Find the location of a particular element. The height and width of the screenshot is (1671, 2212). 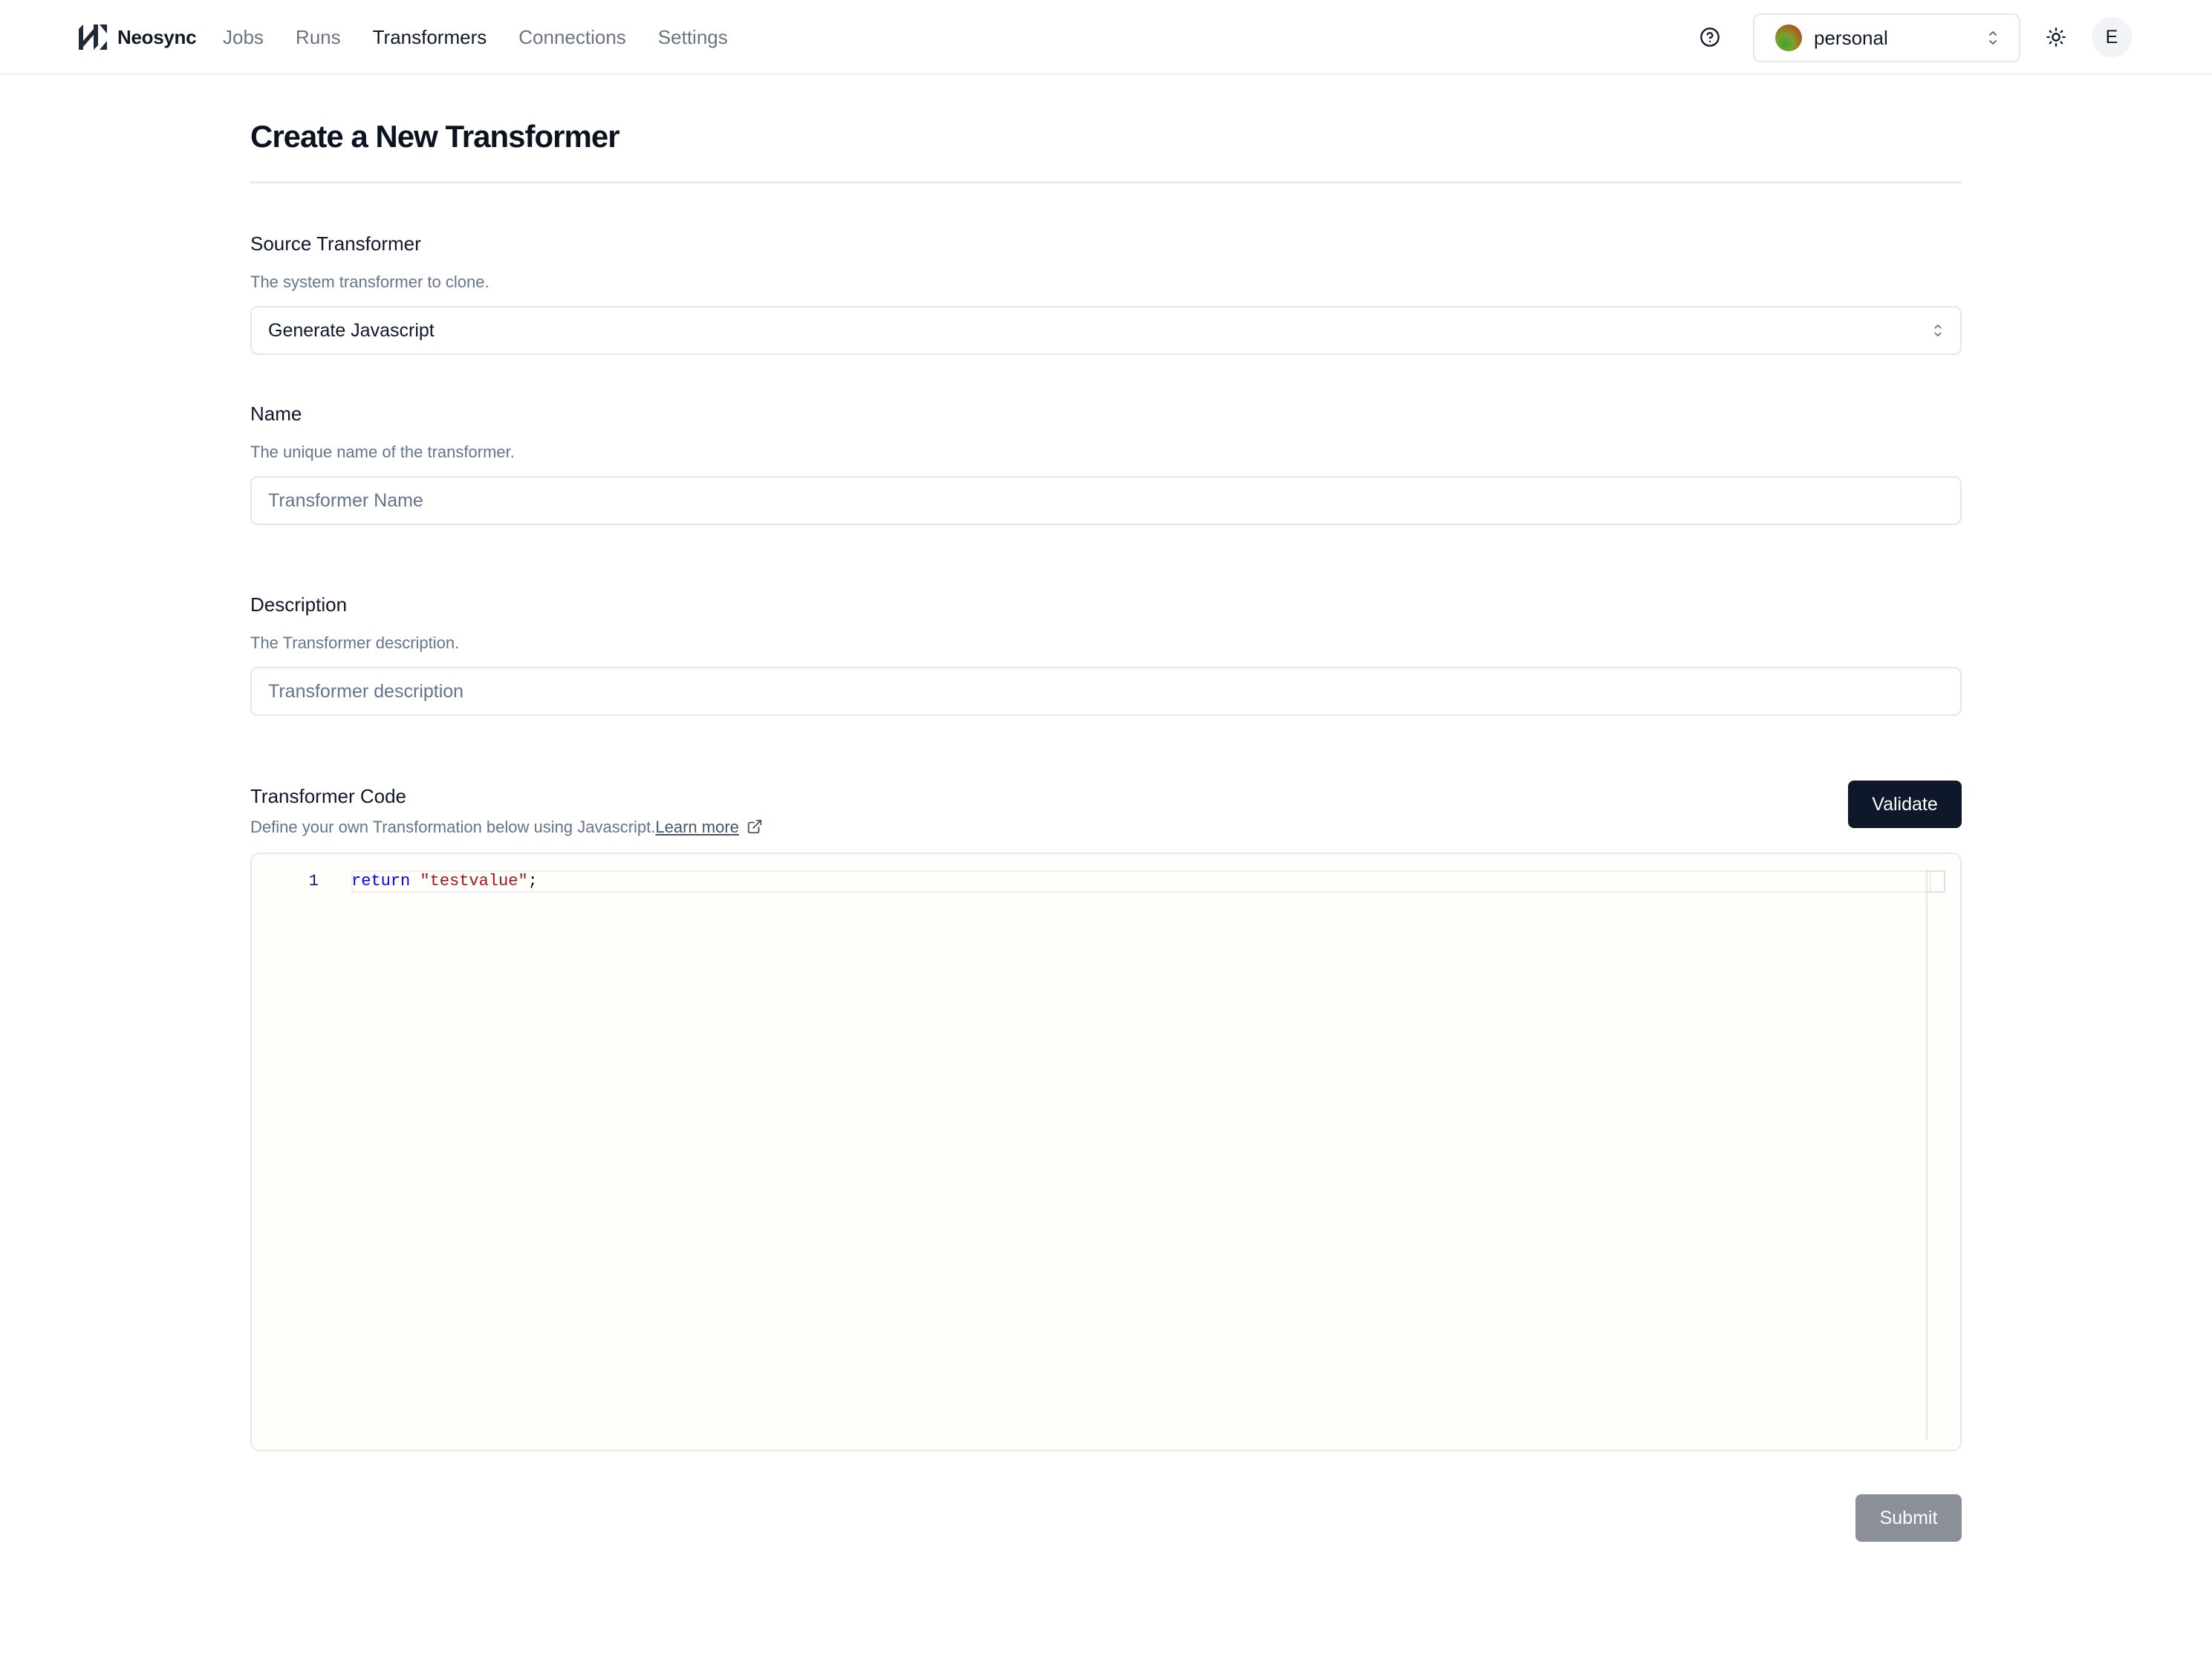

nav-link-connections: Connections is located at coordinates (572, 37).